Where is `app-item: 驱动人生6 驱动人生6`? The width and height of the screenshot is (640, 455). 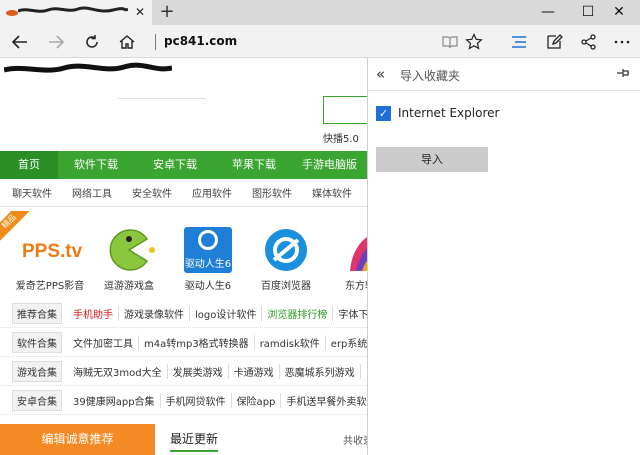 app-item: 驱动人生6 驱动人生6 is located at coordinates (208, 259).